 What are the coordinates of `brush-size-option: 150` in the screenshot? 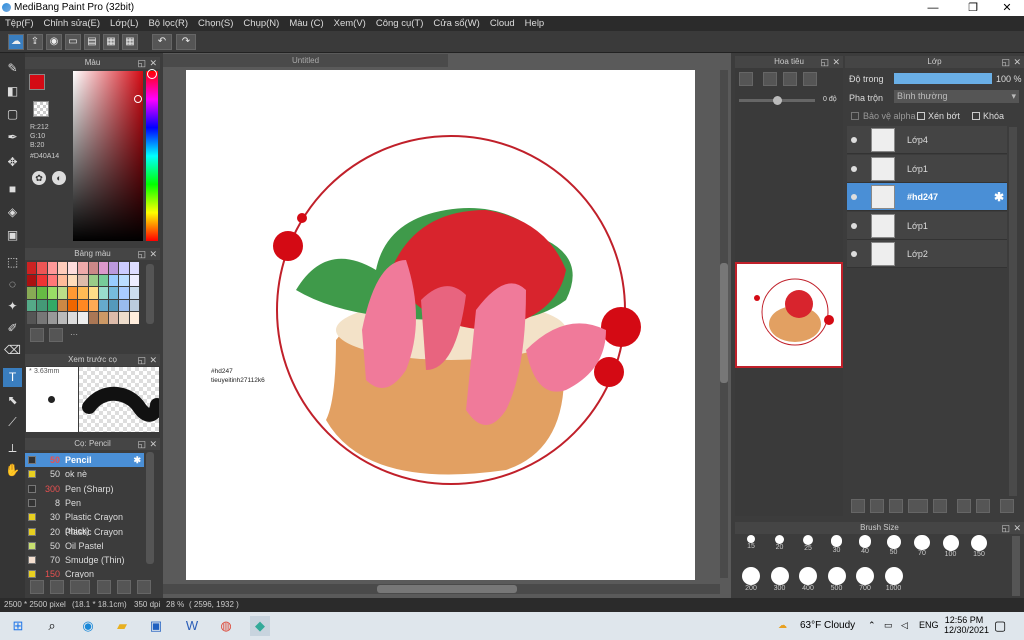 It's located at (979, 549).